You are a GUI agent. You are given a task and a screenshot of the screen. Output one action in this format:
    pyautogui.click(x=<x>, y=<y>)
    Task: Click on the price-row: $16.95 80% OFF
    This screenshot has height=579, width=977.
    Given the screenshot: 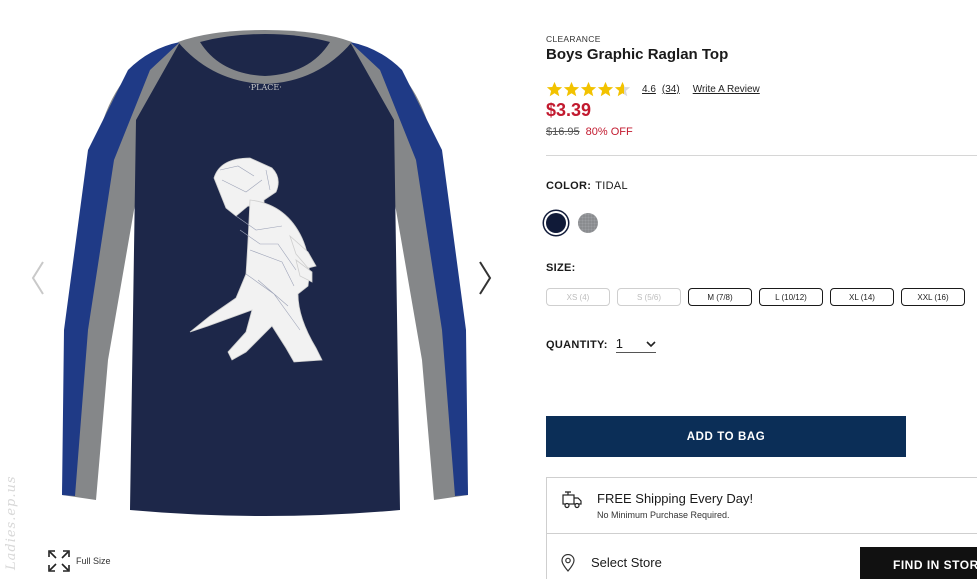 What is the action you would take?
    pyautogui.click(x=589, y=132)
    